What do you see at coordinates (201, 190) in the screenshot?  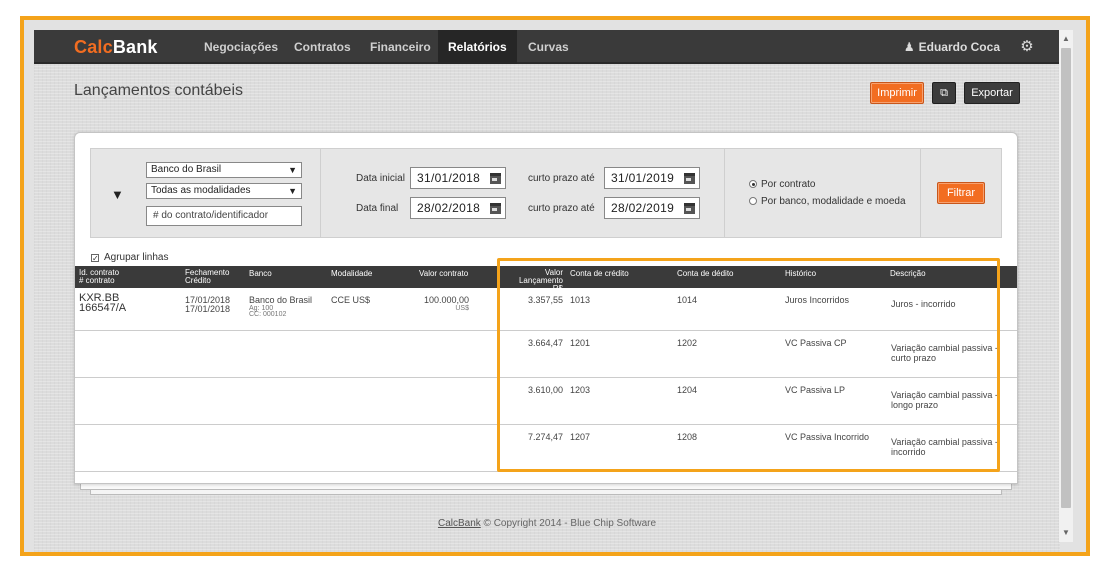 I see `modality-select-value: Todas as modalidades` at bounding box center [201, 190].